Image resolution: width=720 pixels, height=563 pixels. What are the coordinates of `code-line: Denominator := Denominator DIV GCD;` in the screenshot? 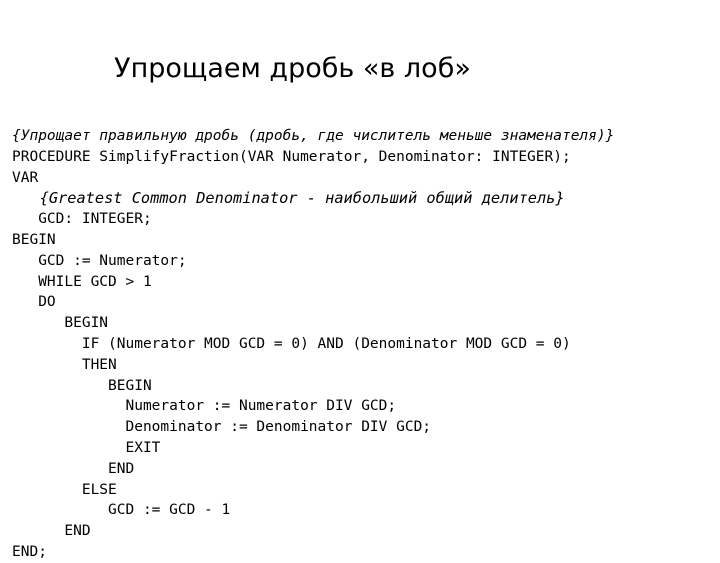 It's located at (222, 427).